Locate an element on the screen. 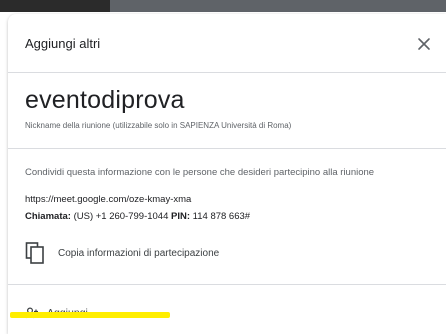 This screenshot has height=334, width=446. section-divider is located at coordinates (227, 148).